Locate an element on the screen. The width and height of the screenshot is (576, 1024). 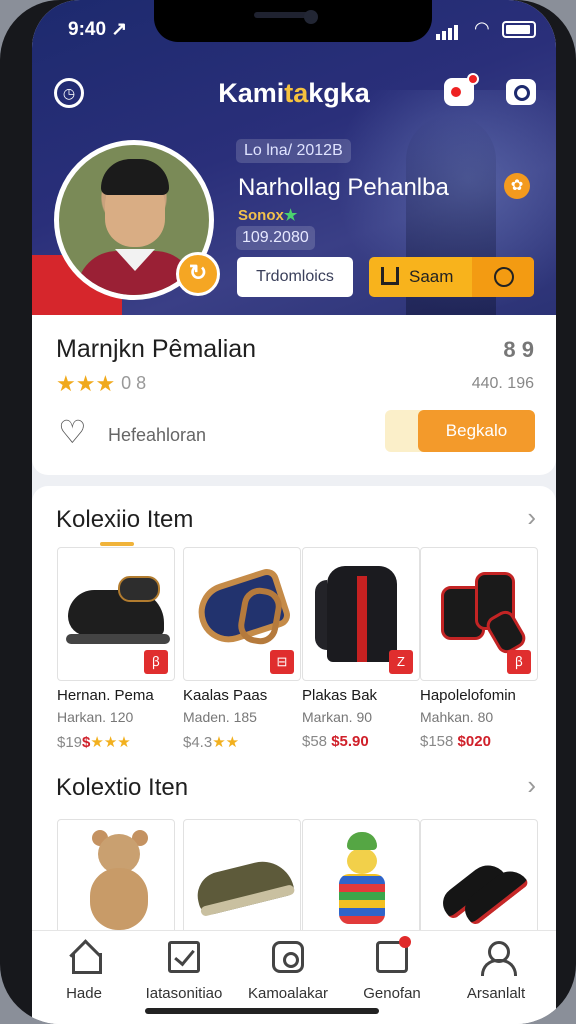
tab-camera: Kamoalakar is located at coordinates (288, 971).